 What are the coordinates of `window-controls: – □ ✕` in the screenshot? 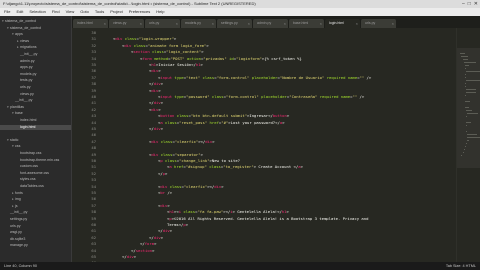 It's located at (470, 4).